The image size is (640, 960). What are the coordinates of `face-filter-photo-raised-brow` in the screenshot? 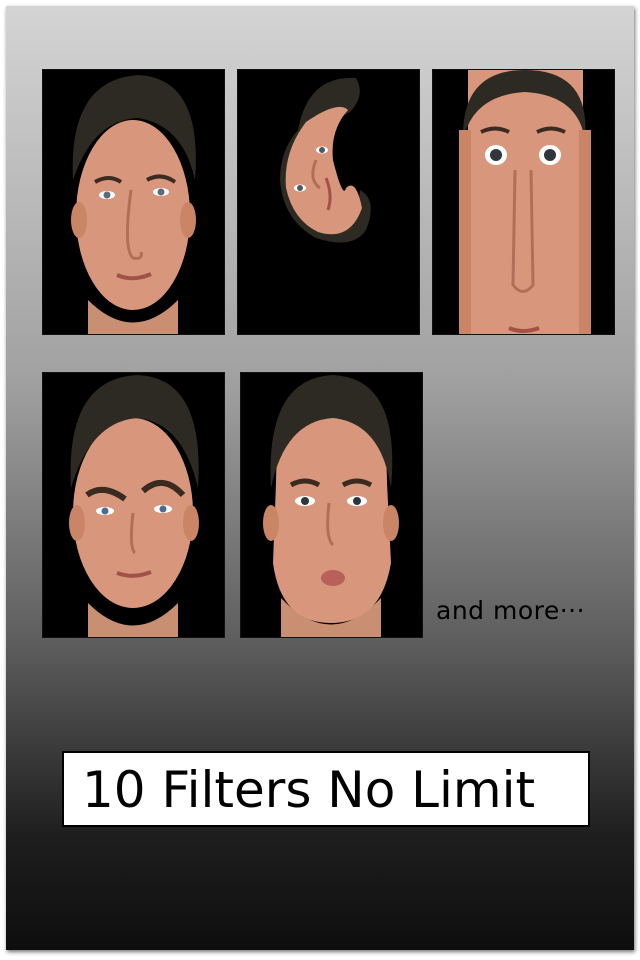 It's located at (133, 505).